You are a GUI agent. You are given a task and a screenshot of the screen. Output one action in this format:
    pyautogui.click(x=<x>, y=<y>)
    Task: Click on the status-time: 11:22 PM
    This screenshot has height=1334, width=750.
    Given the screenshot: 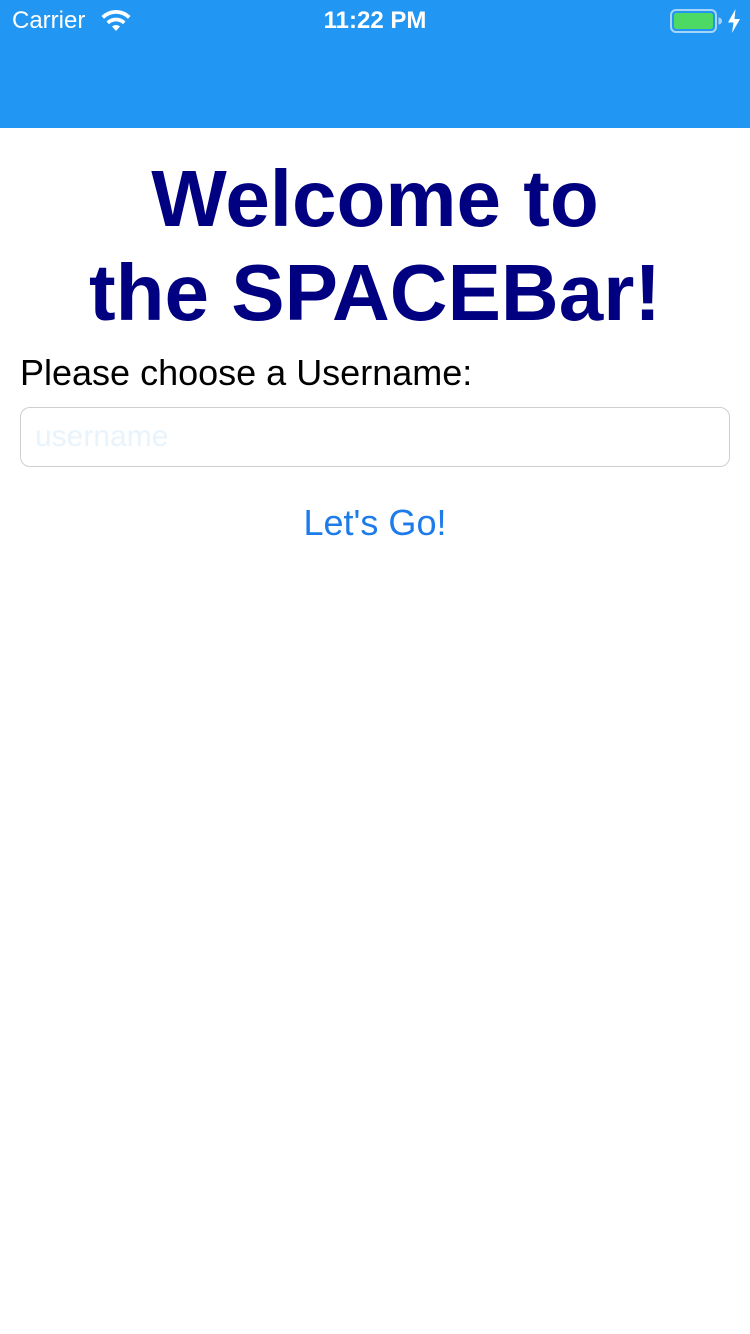 What is the action you would take?
    pyautogui.click(x=375, y=20)
    